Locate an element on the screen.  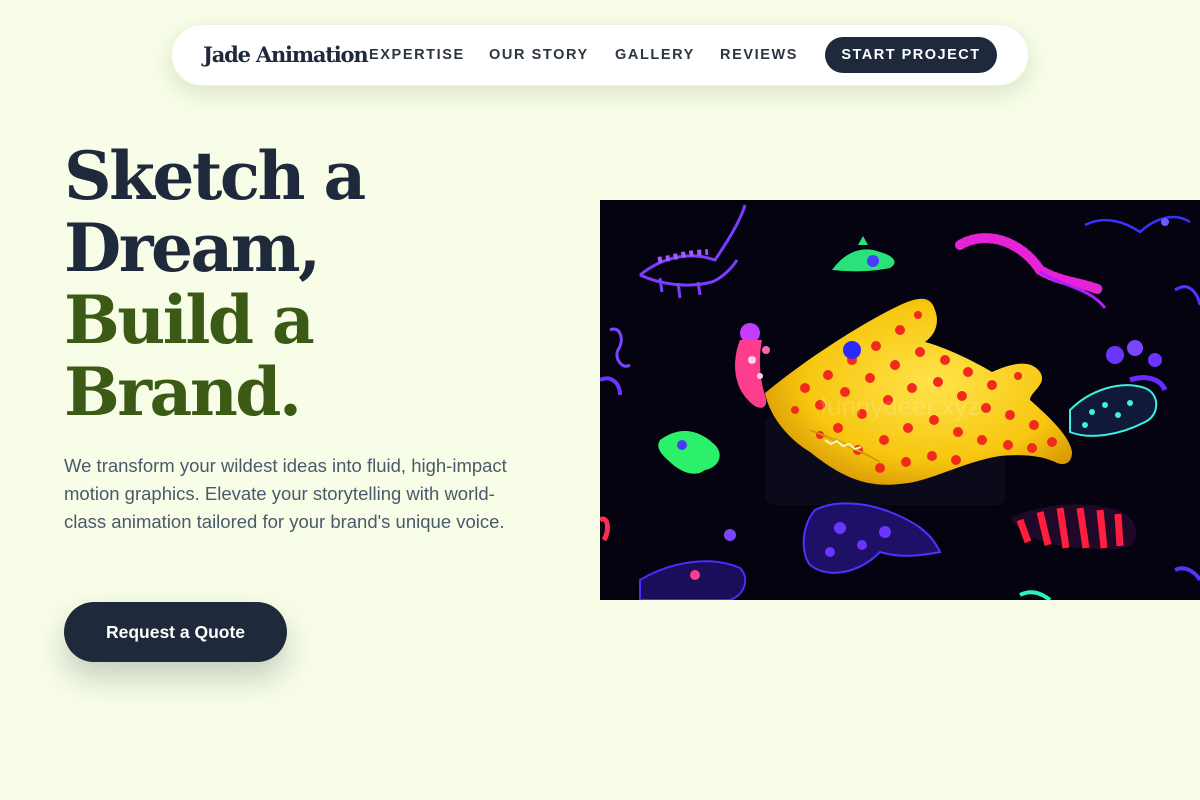
hero-title-line-3: Build a is located at coordinates (189, 320).